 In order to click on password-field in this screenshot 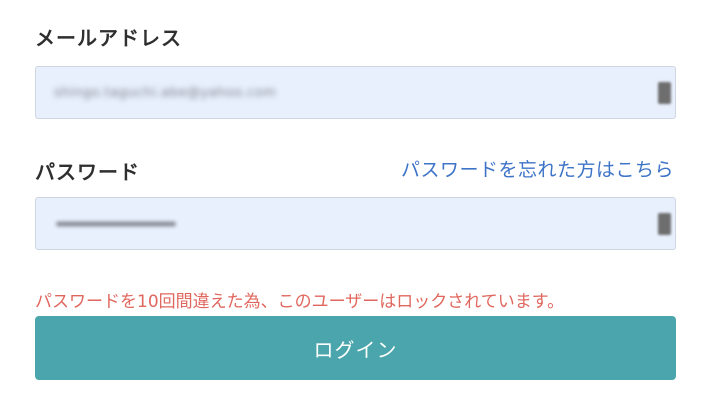, I will do `click(355, 223)`.